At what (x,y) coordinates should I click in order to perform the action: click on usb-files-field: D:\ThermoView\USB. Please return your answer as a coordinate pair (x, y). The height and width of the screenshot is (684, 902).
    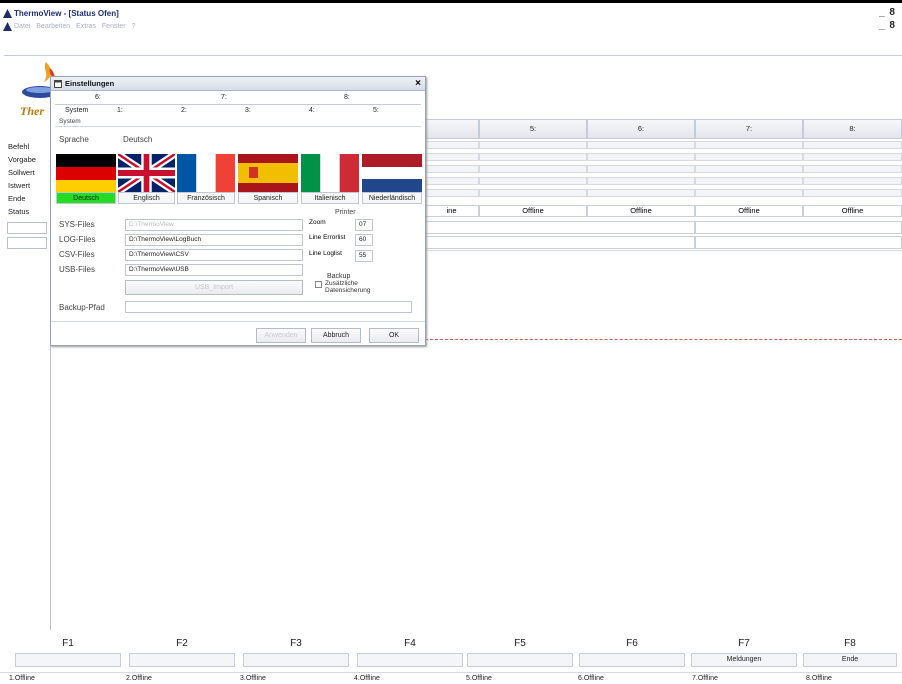
    Looking at the image, I should click on (214, 270).